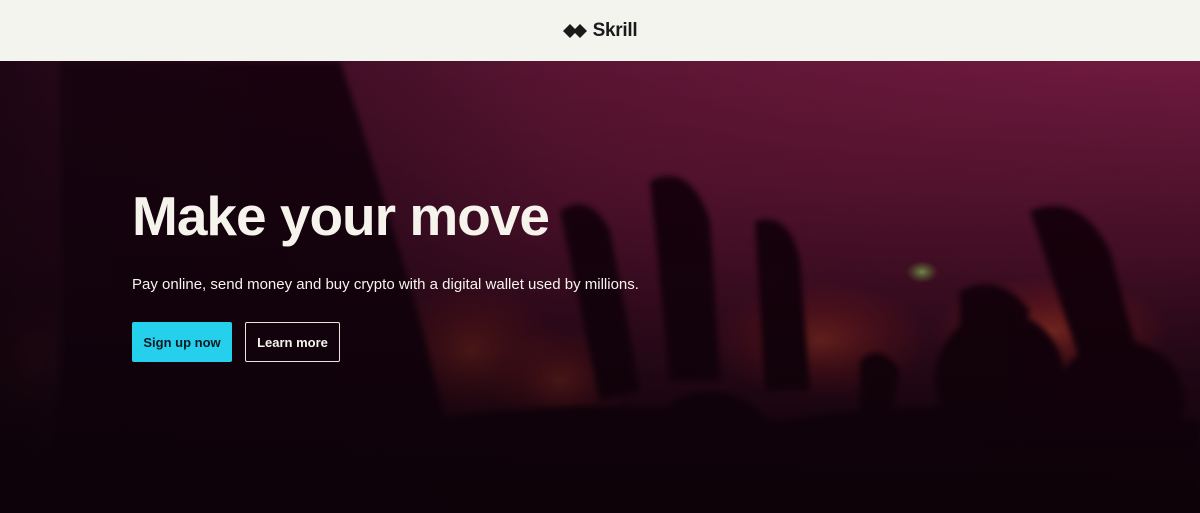 Image resolution: width=1200 pixels, height=513 pixels. I want to click on hero-title: Make your move, so click(341, 216).